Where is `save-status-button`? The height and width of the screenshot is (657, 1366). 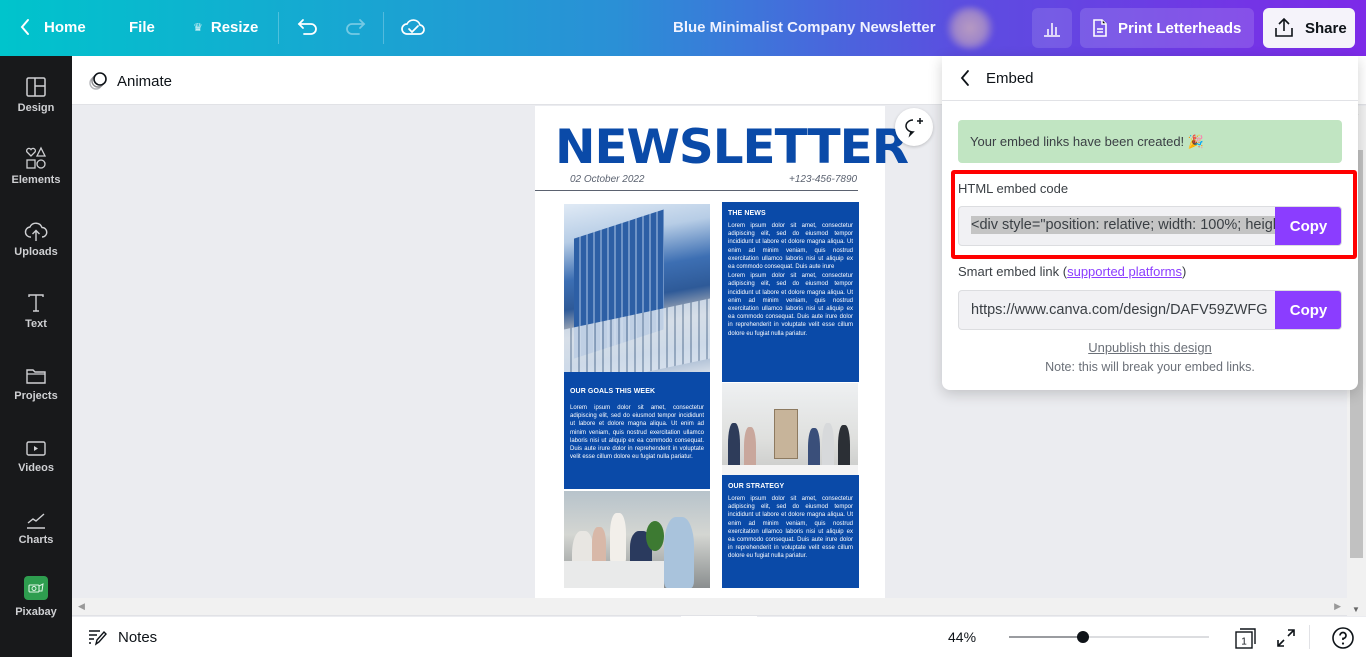
save-status-button is located at coordinates (413, 29).